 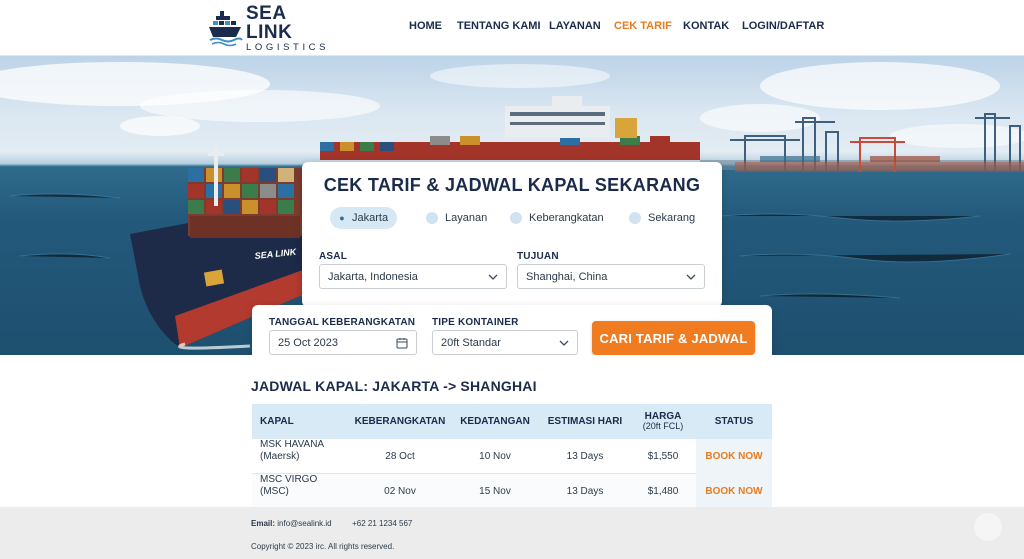 I want to click on departure-date-input: 25 Oct 2023, so click(x=343, y=342).